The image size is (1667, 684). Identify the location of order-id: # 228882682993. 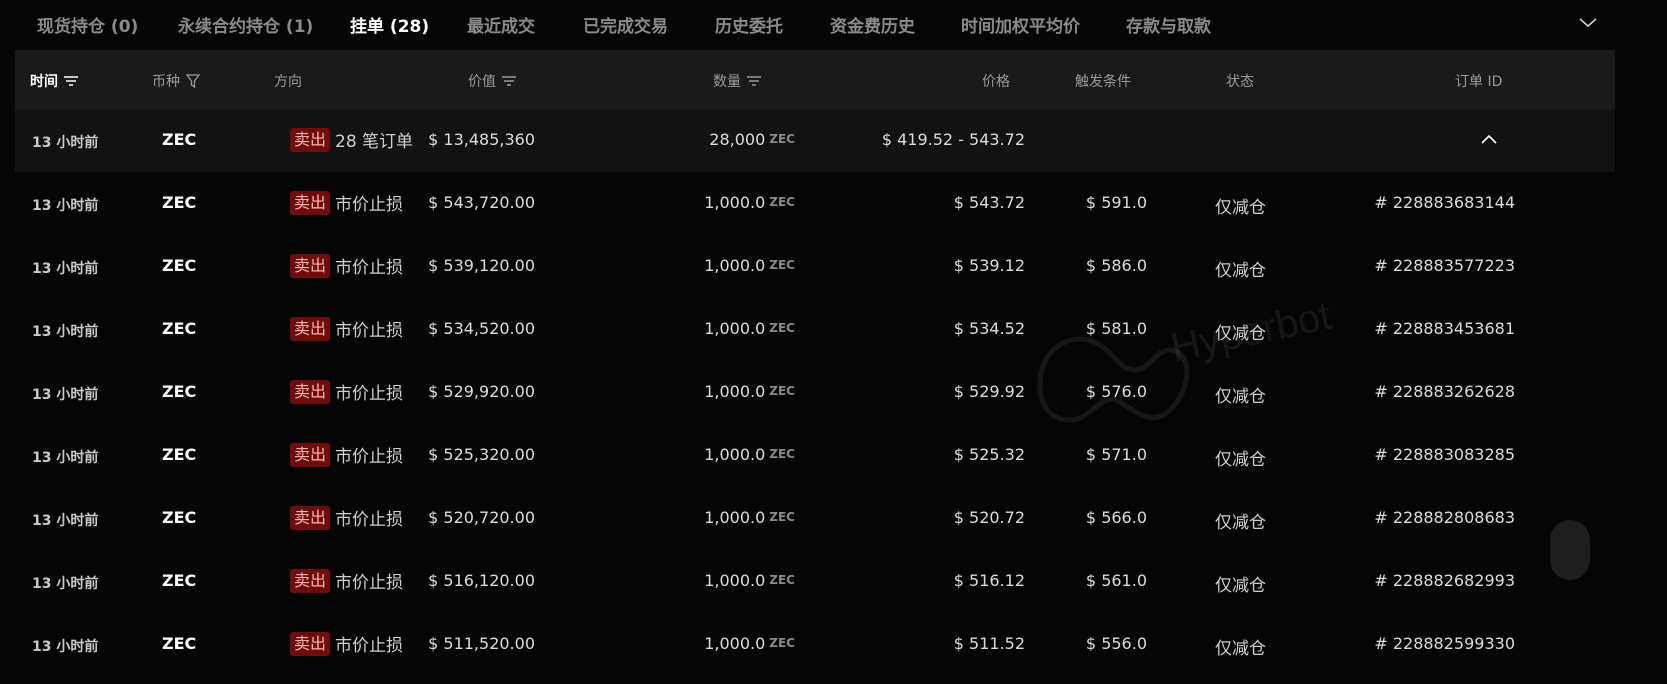
(1430, 580).